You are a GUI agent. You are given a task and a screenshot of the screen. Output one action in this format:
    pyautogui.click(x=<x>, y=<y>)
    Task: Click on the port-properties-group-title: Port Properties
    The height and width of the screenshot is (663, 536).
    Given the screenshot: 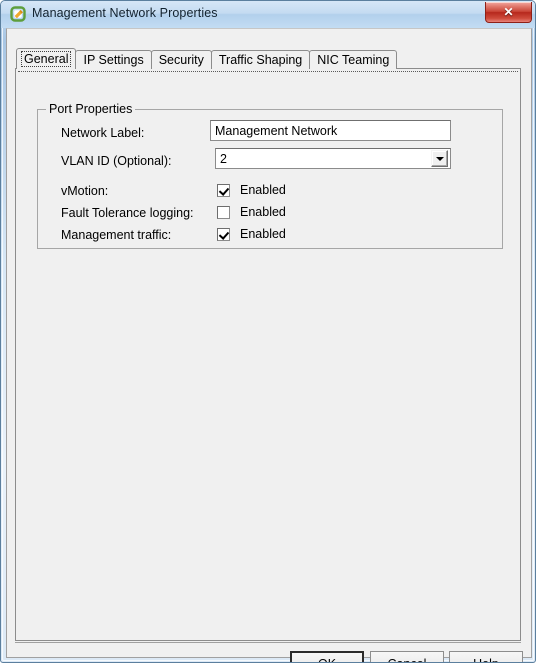 What is the action you would take?
    pyautogui.click(x=91, y=109)
    